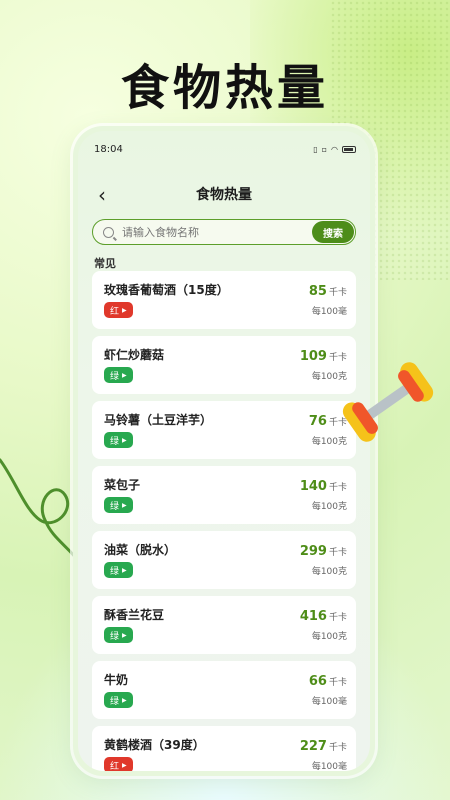 This screenshot has width=450, height=800. I want to click on food-name: 玫瑰香葡萄酒（15度）, so click(166, 290).